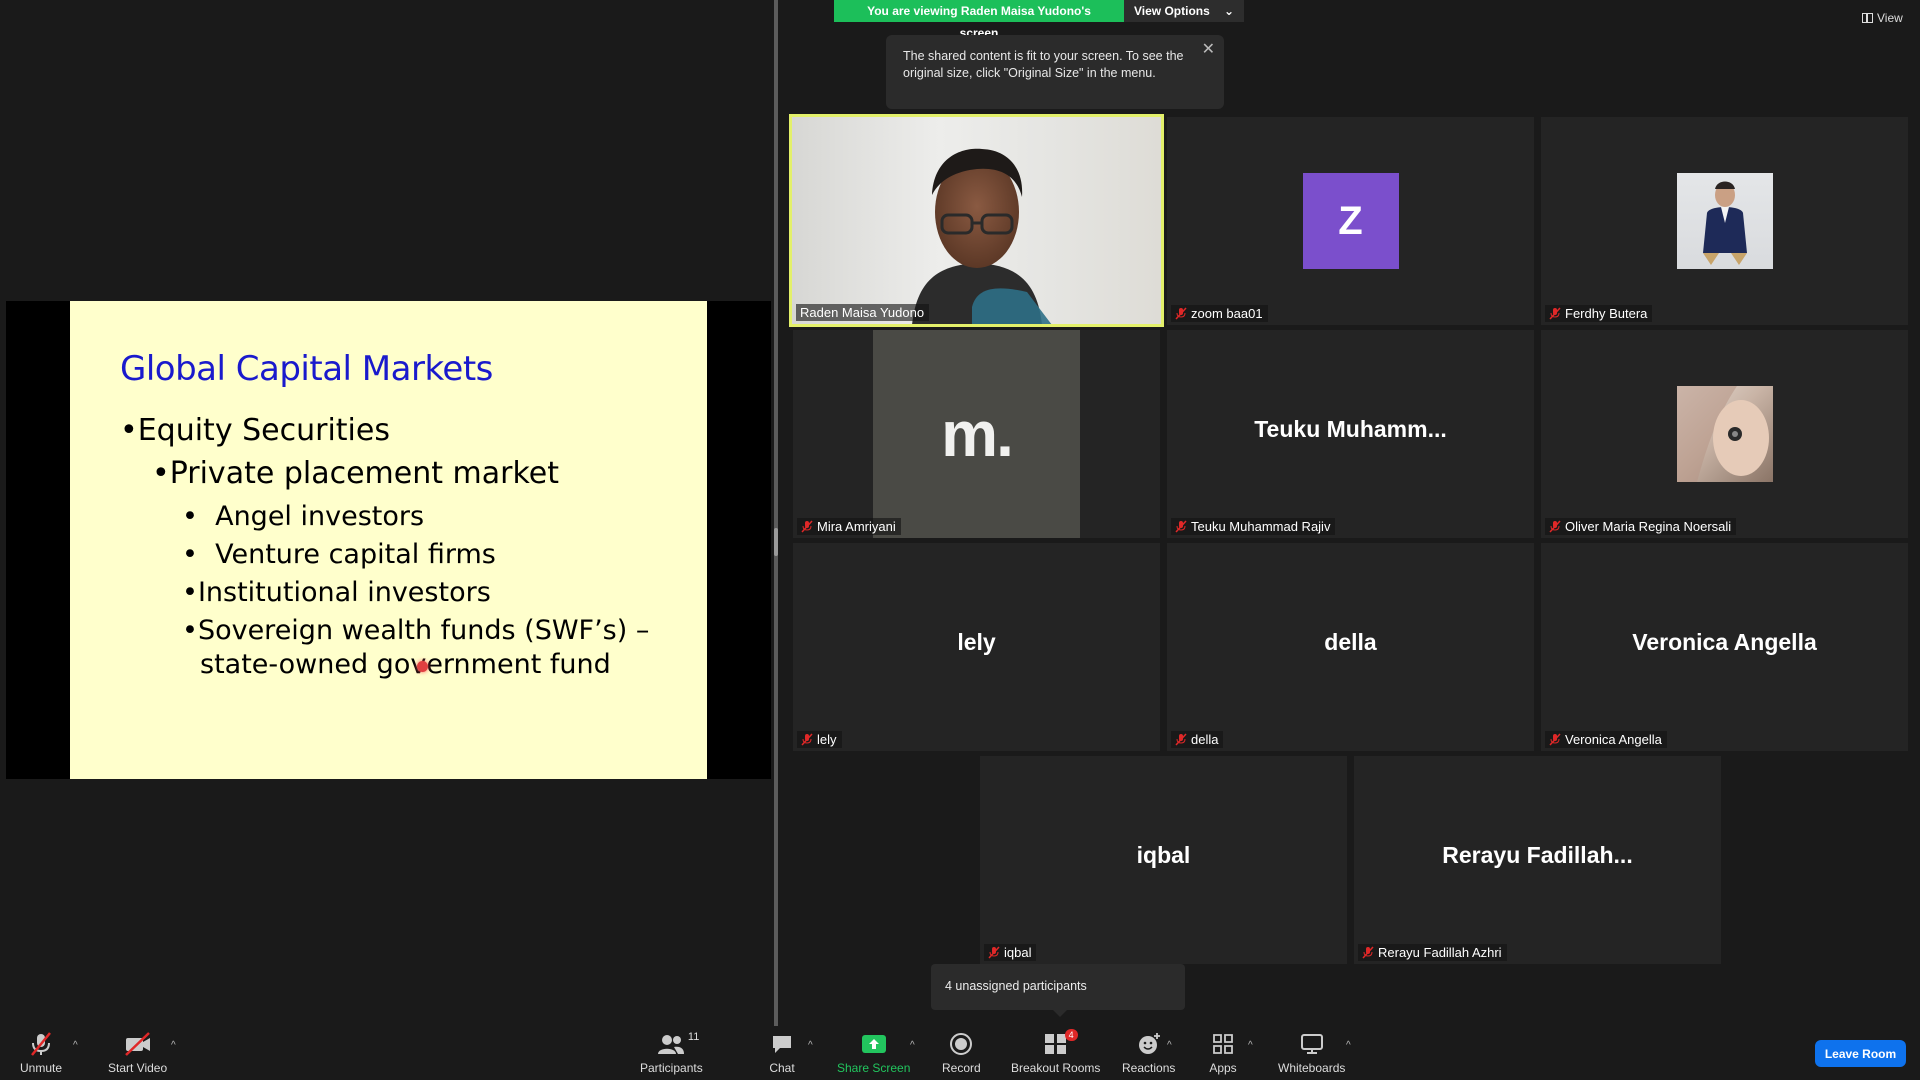  Describe the element at coordinates (1056, 1068) in the screenshot. I see `breakout-rooms-label: Breakout Rooms` at that location.